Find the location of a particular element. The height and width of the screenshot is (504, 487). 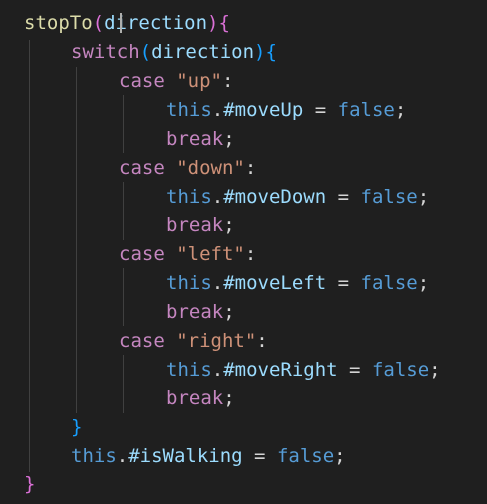

param-name: direction is located at coordinates (203, 52).